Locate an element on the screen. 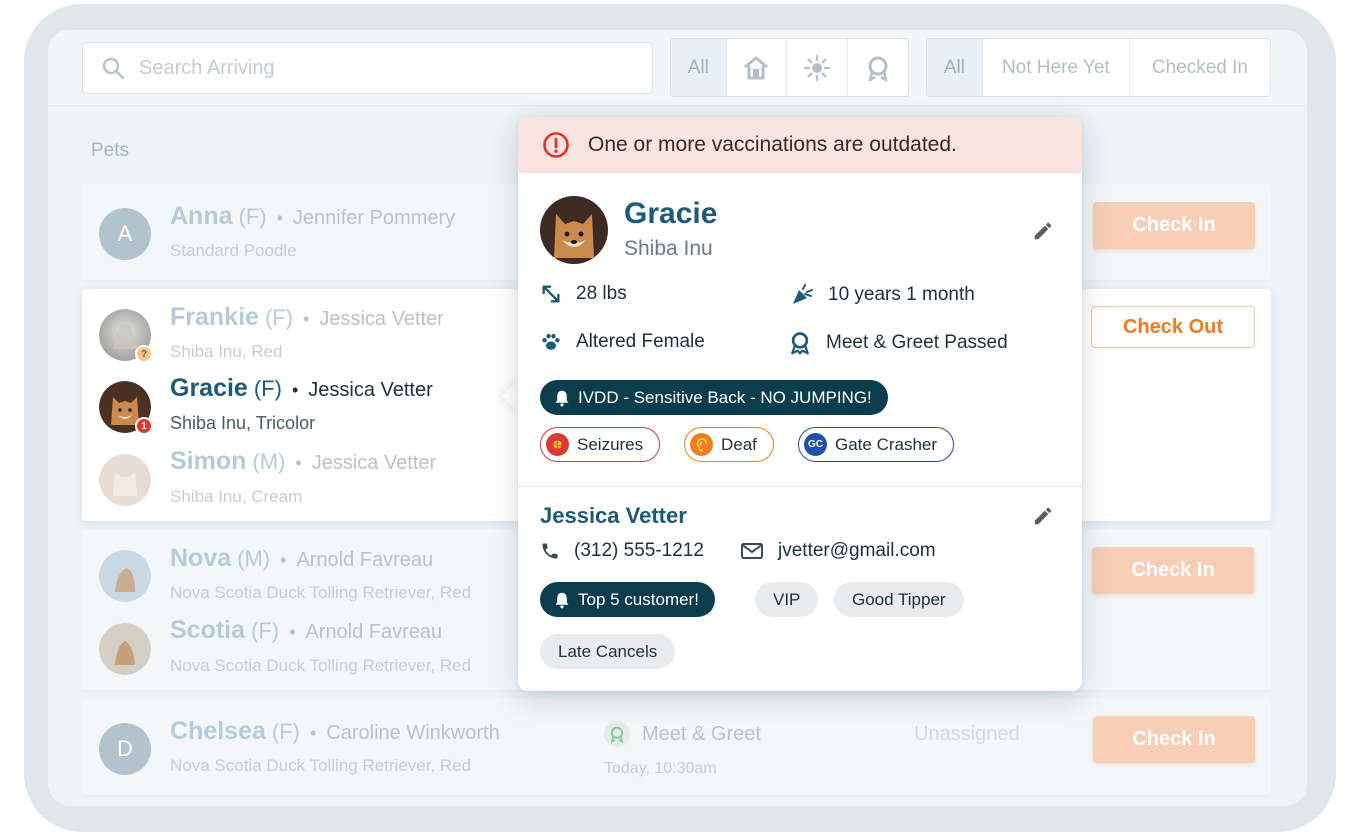 The height and width of the screenshot is (836, 1360). badge-icon is located at coordinates (878, 68).